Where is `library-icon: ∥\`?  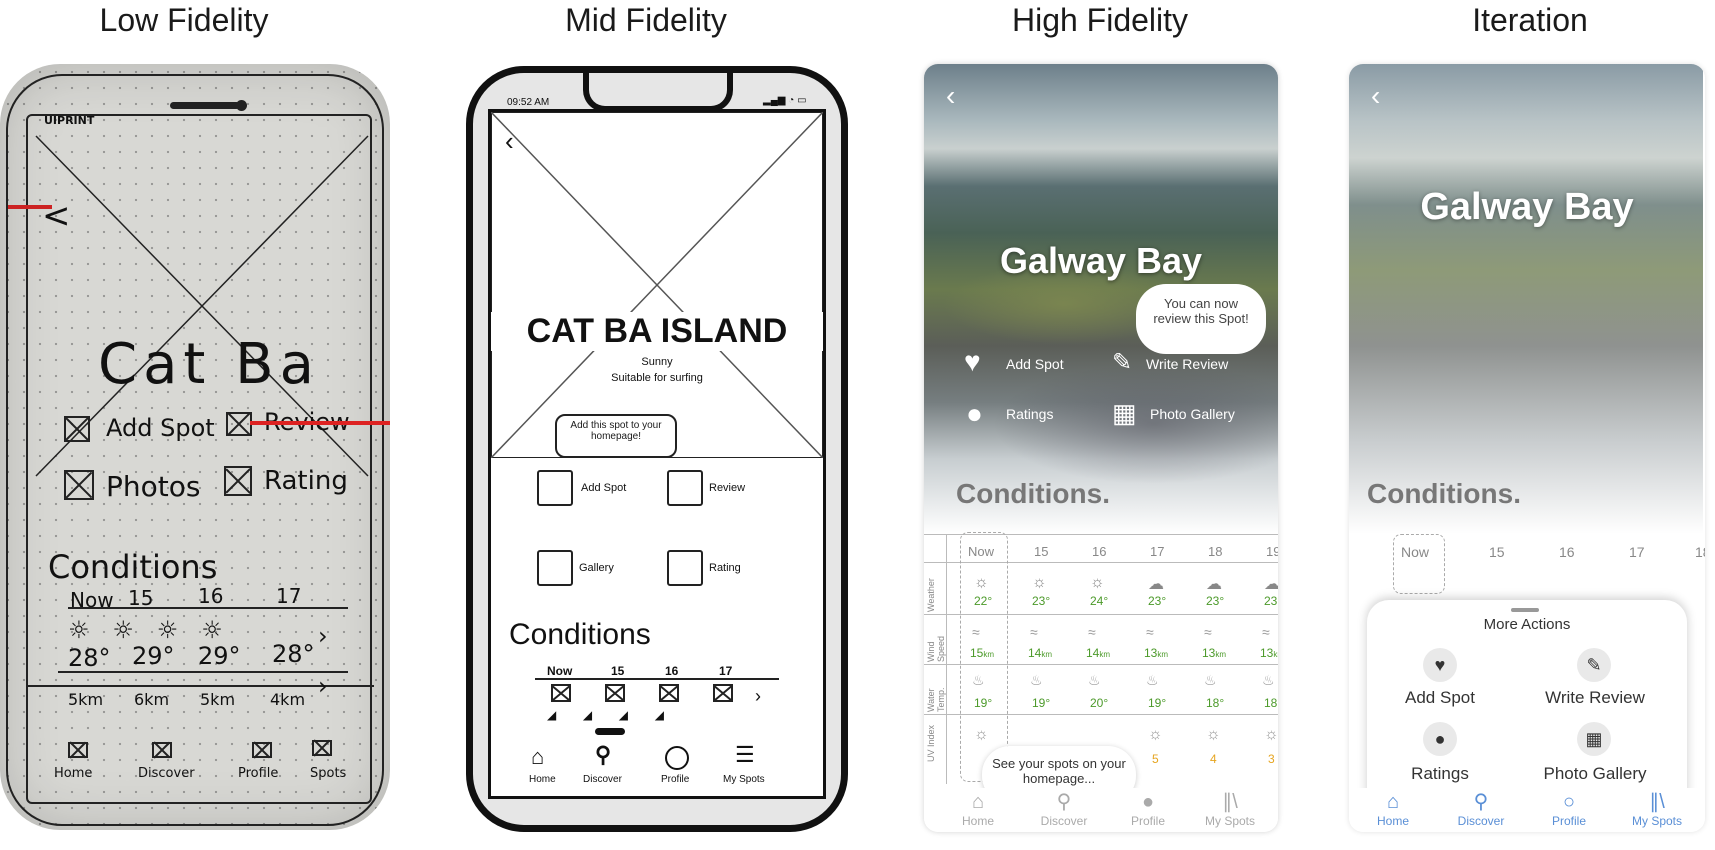 library-icon: ∥\ is located at coordinates (1230, 802).